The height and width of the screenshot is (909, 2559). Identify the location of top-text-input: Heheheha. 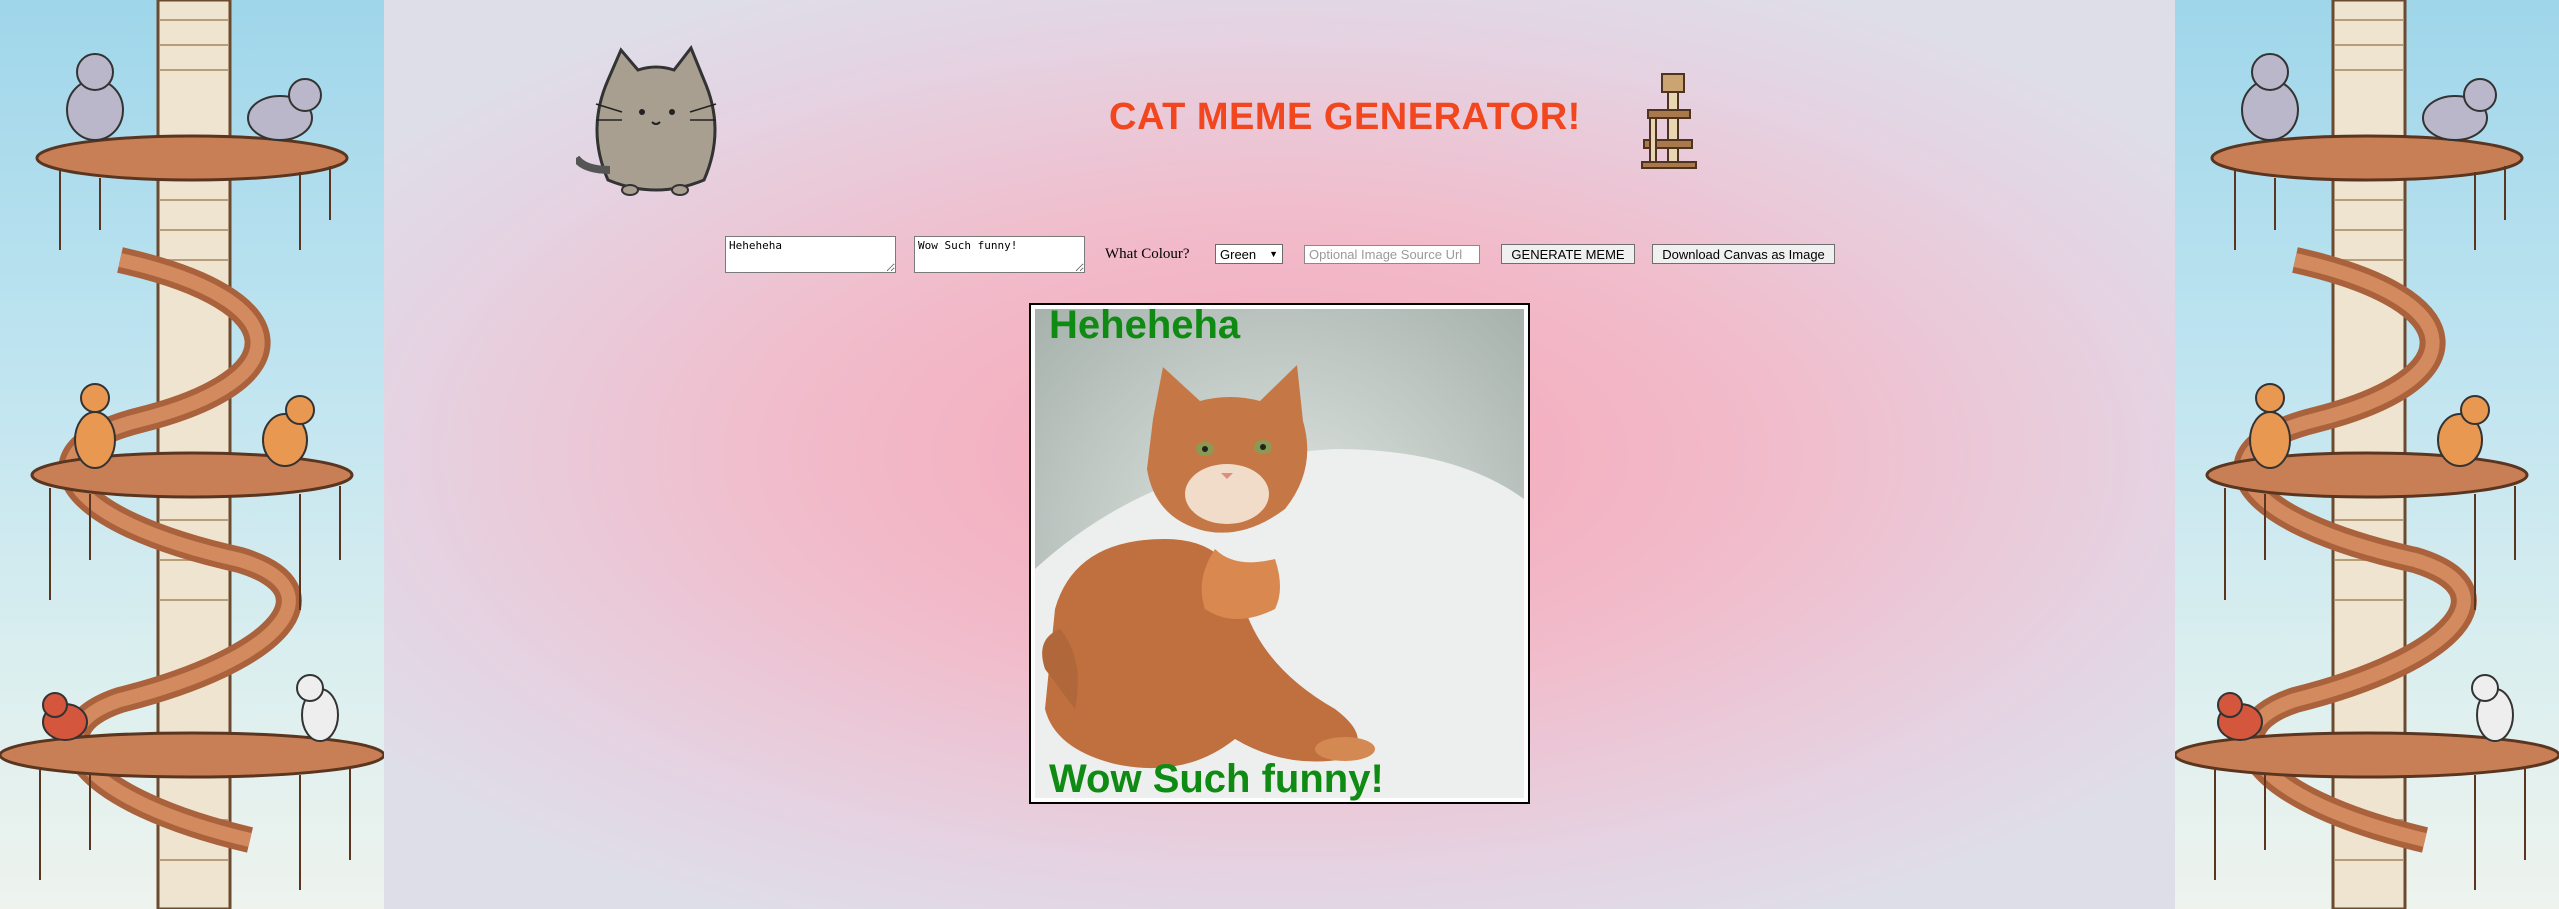
(810, 254).